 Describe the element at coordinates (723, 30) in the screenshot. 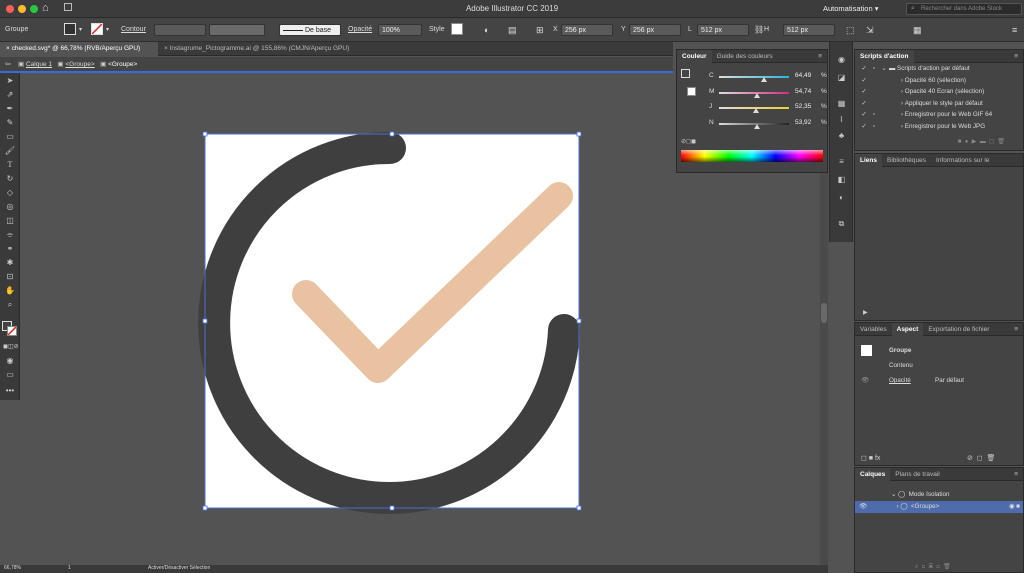

I see `width-input: 512 px` at that location.